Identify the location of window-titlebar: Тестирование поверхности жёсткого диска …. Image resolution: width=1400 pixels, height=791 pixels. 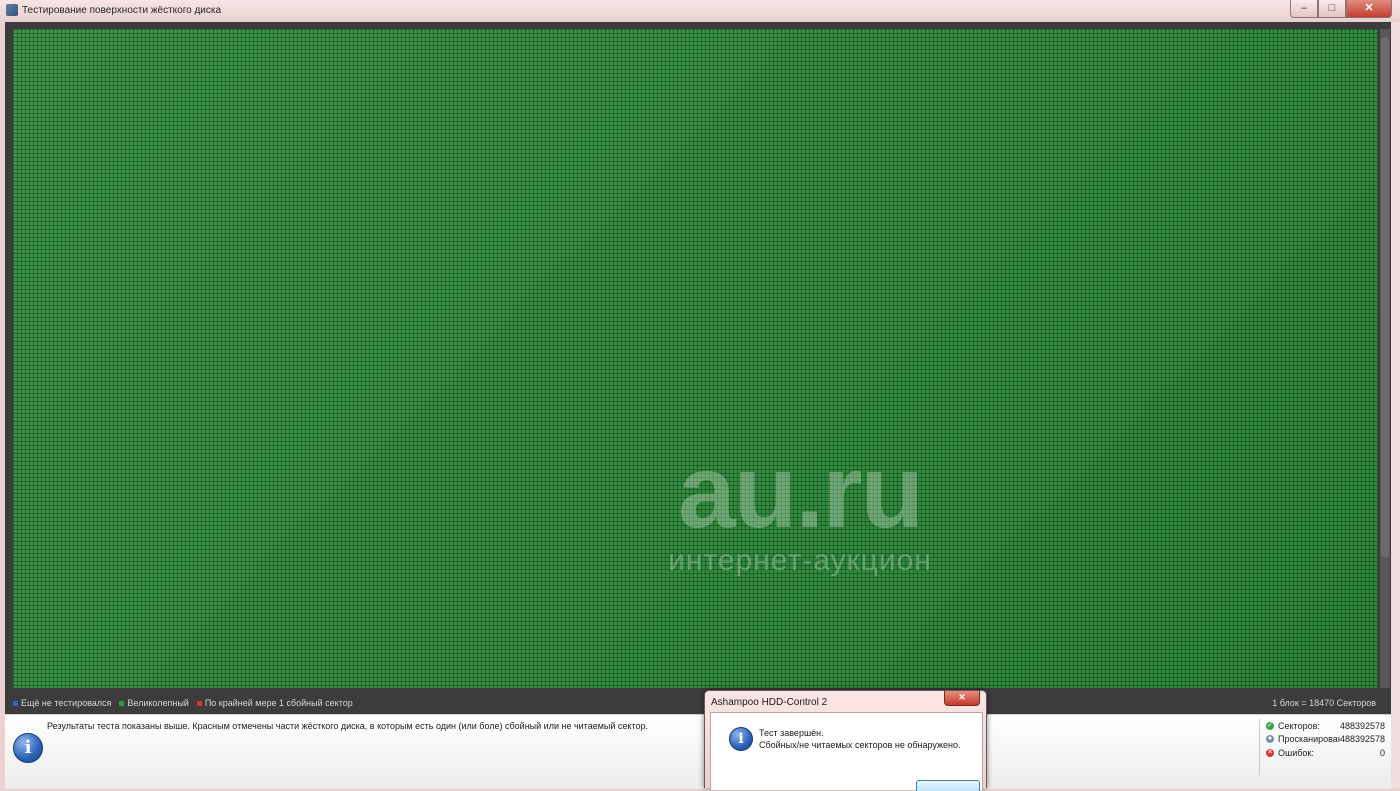
(700, 11).